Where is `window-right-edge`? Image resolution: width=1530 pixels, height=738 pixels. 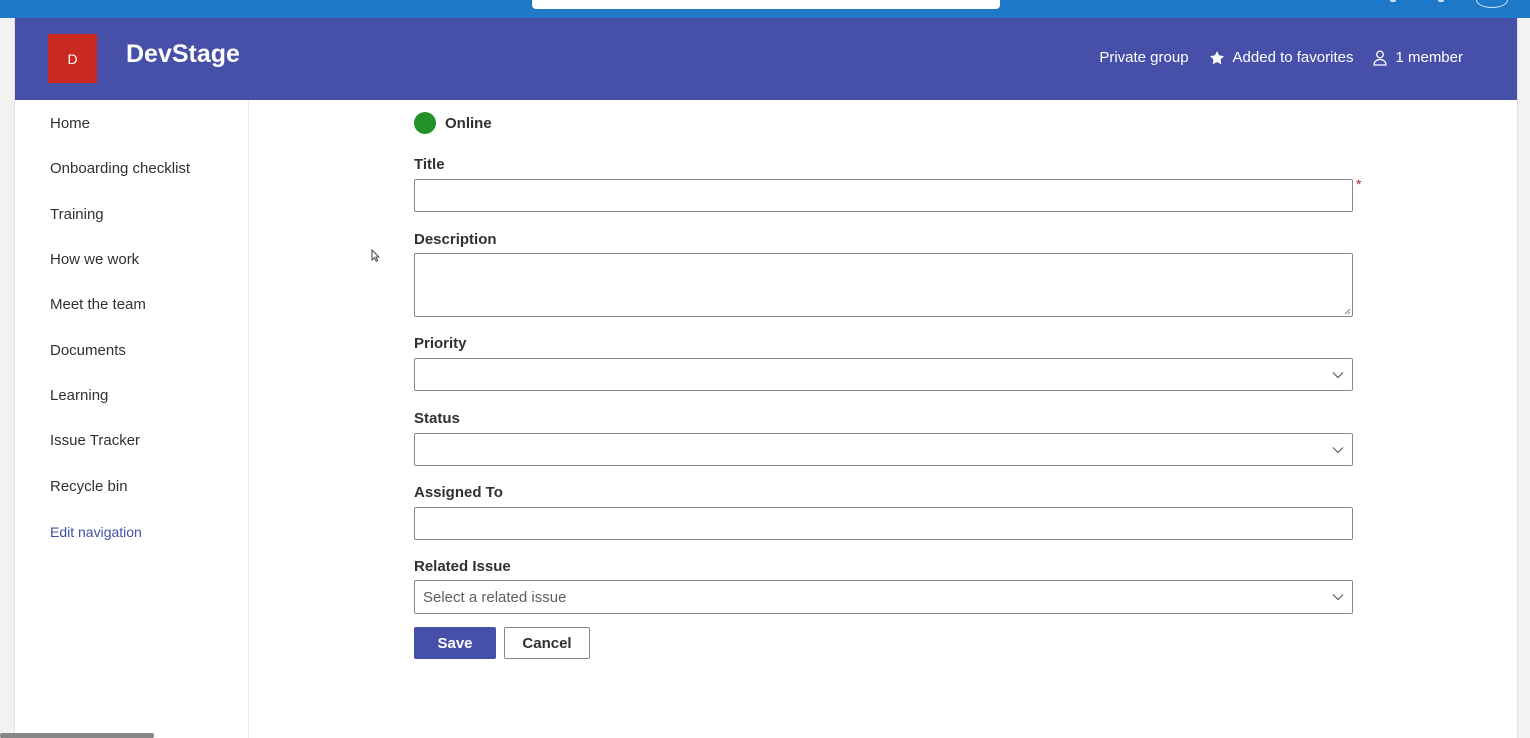 window-right-edge is located at coordinates (1523, 378).